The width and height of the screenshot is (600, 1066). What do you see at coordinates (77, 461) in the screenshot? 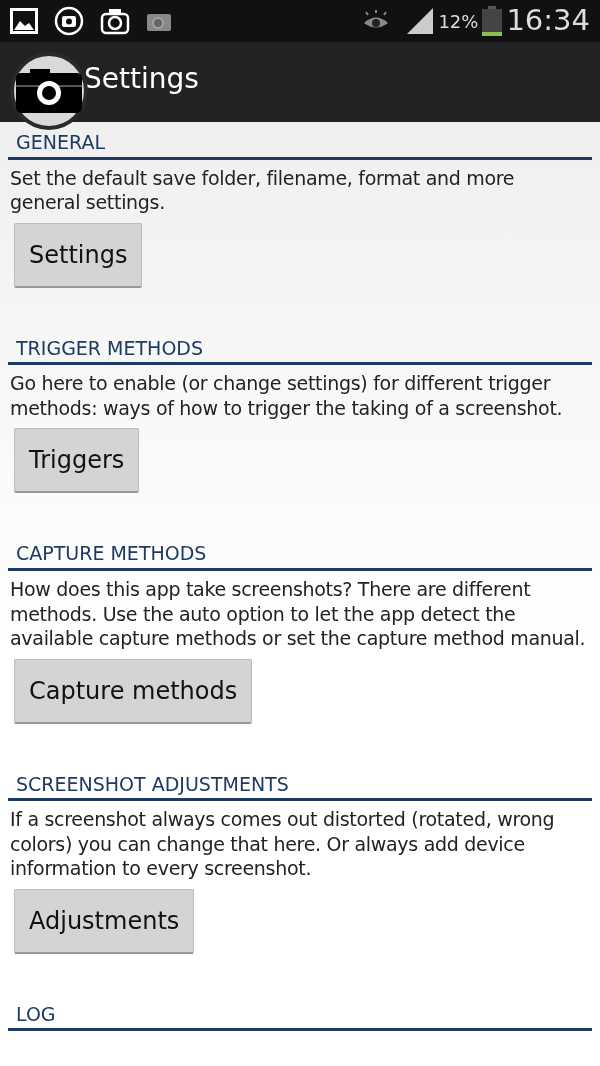
I see `section-button: Triggers` at bounding box center [77, 461].